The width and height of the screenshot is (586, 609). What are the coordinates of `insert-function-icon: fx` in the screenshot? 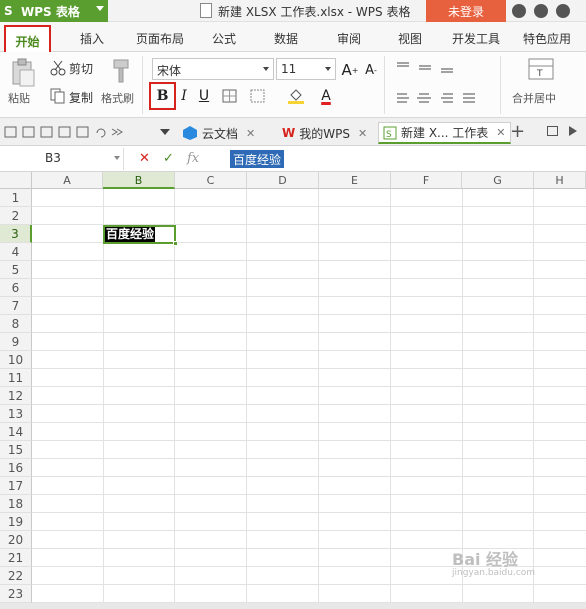 It's located at (193, 158).